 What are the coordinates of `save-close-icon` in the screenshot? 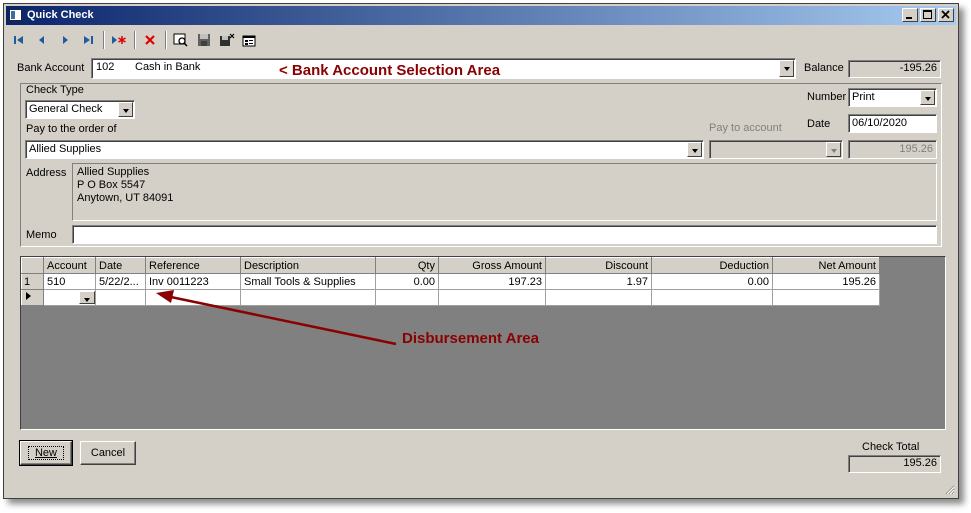 It's located at (227, 40).